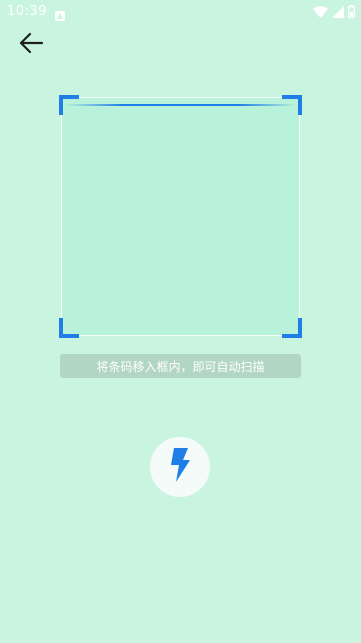 The height and width of the screenshot is (643, 361). I want to click on scan-corner-top-right, so click(292, 105).